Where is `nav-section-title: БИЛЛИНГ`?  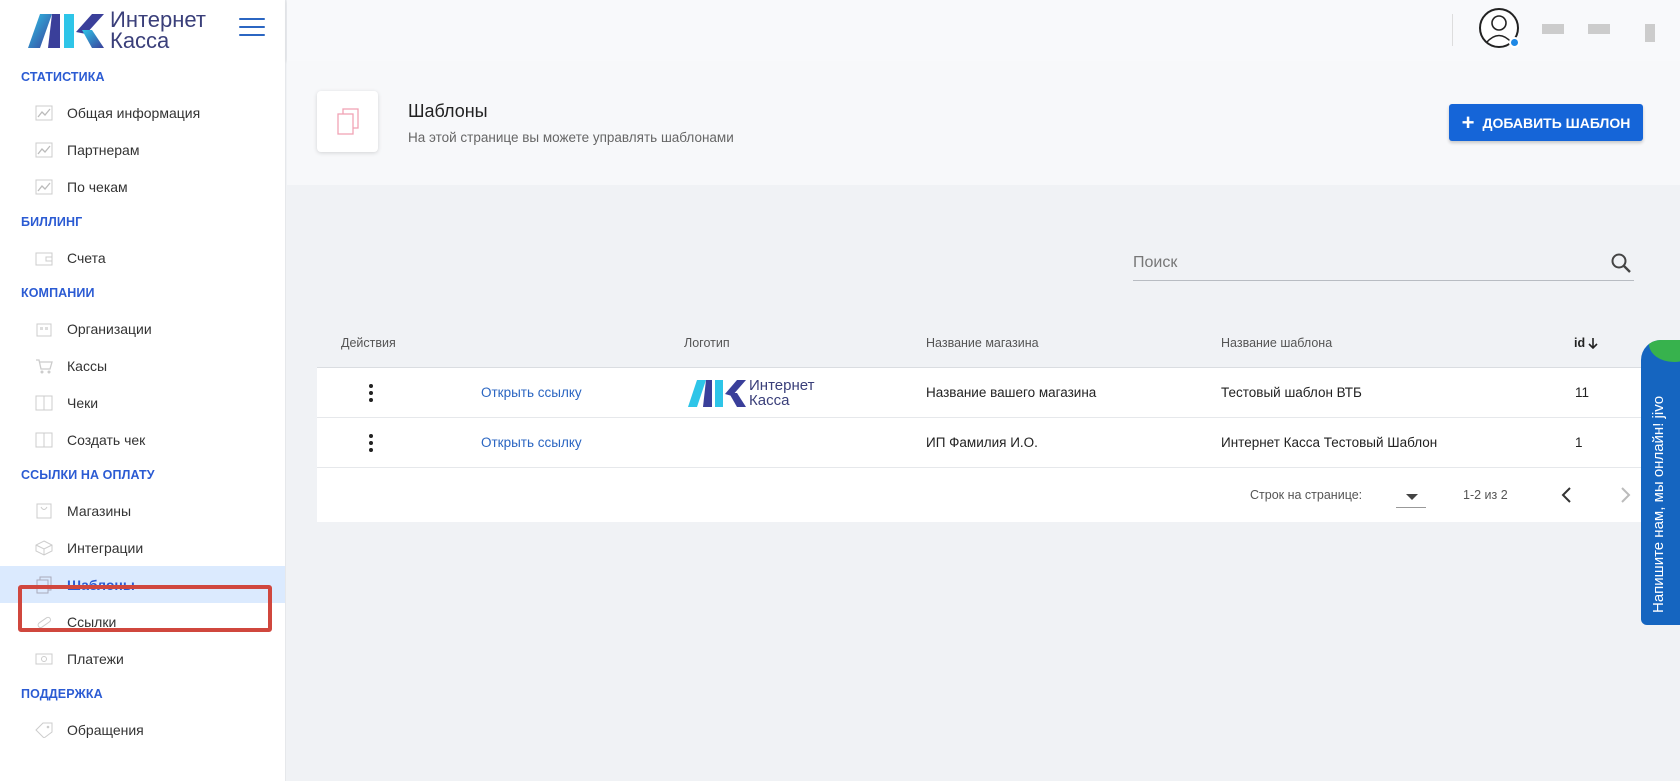 nav-section-title: БИЛЛИНГ is located at coordinates (52, 222).